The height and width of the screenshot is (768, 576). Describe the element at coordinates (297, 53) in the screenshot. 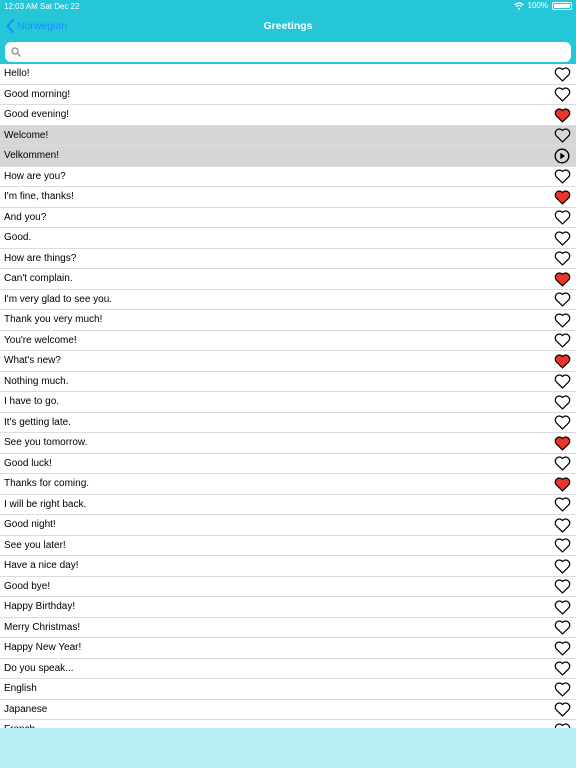

I see `search-input` at that location.